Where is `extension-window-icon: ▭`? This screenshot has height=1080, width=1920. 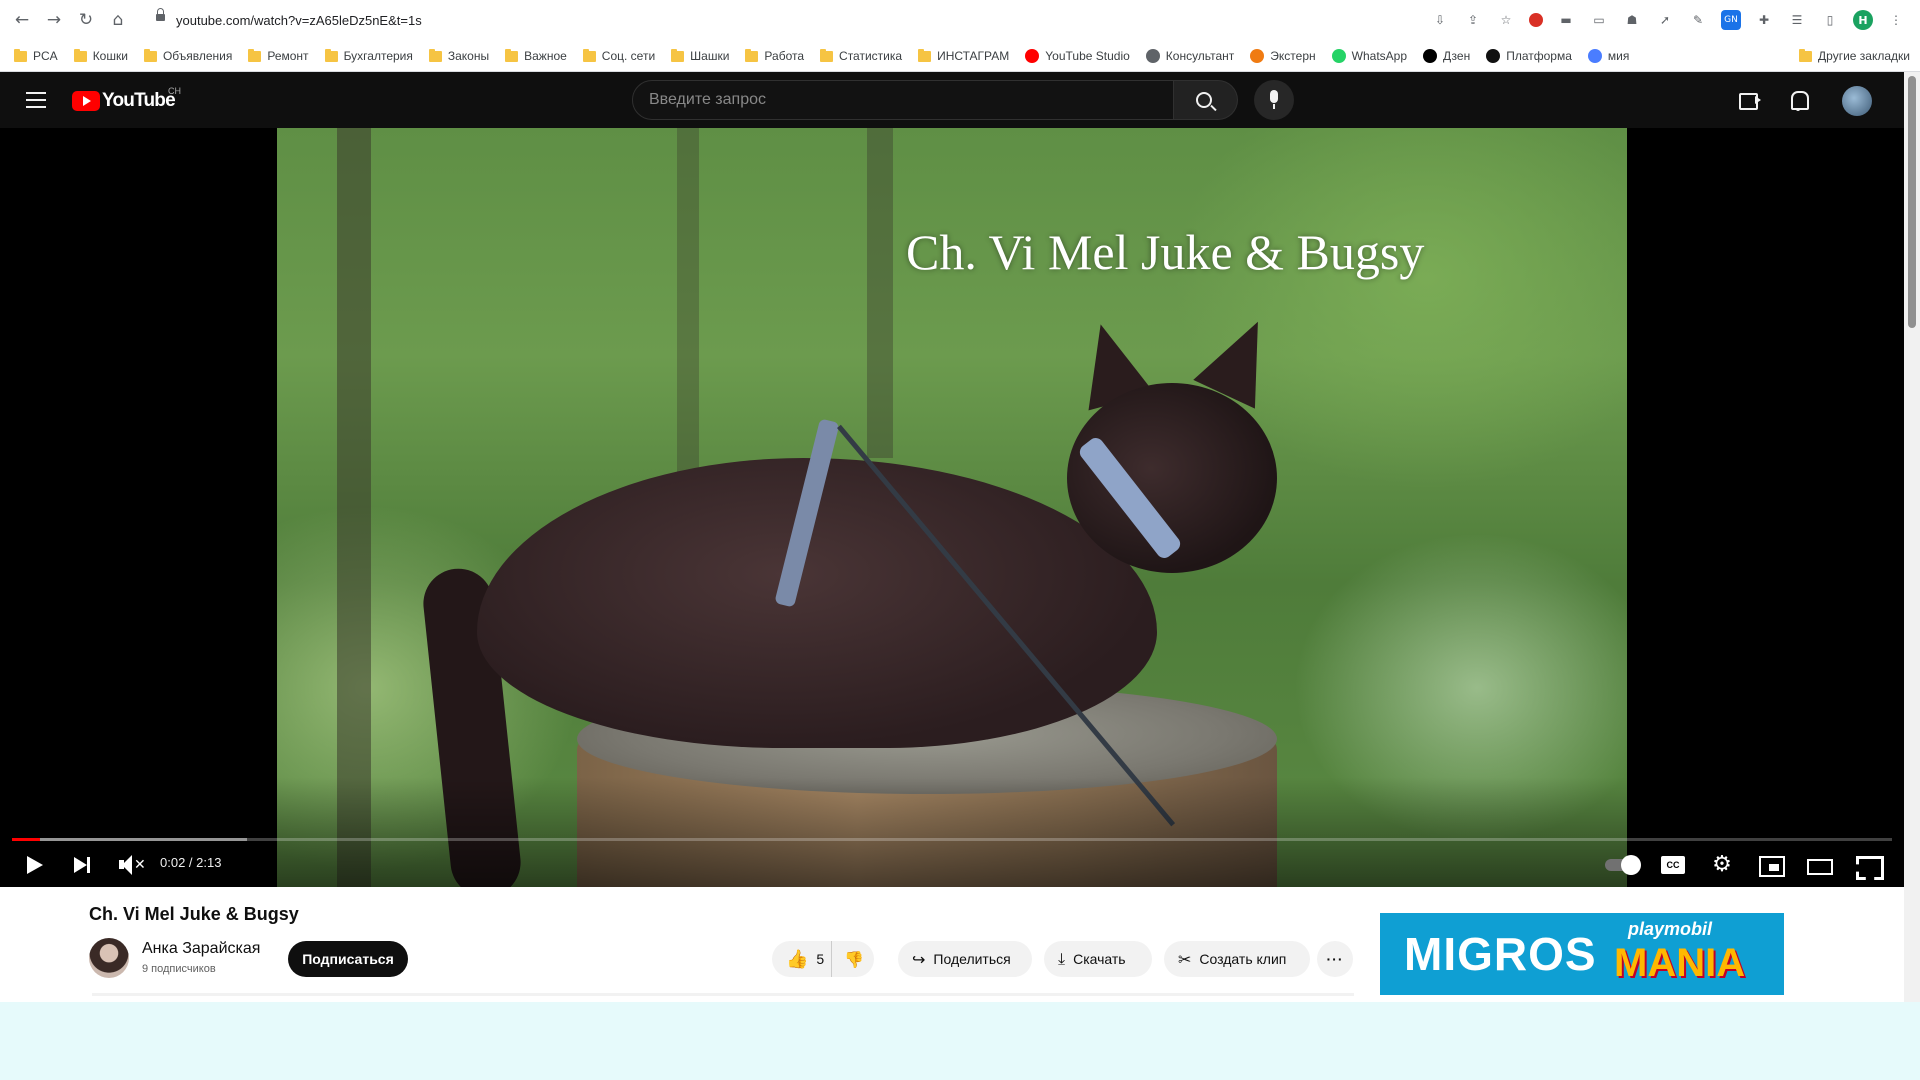 extension-window-icon: ▭ is located at coordinates (1599, 20).